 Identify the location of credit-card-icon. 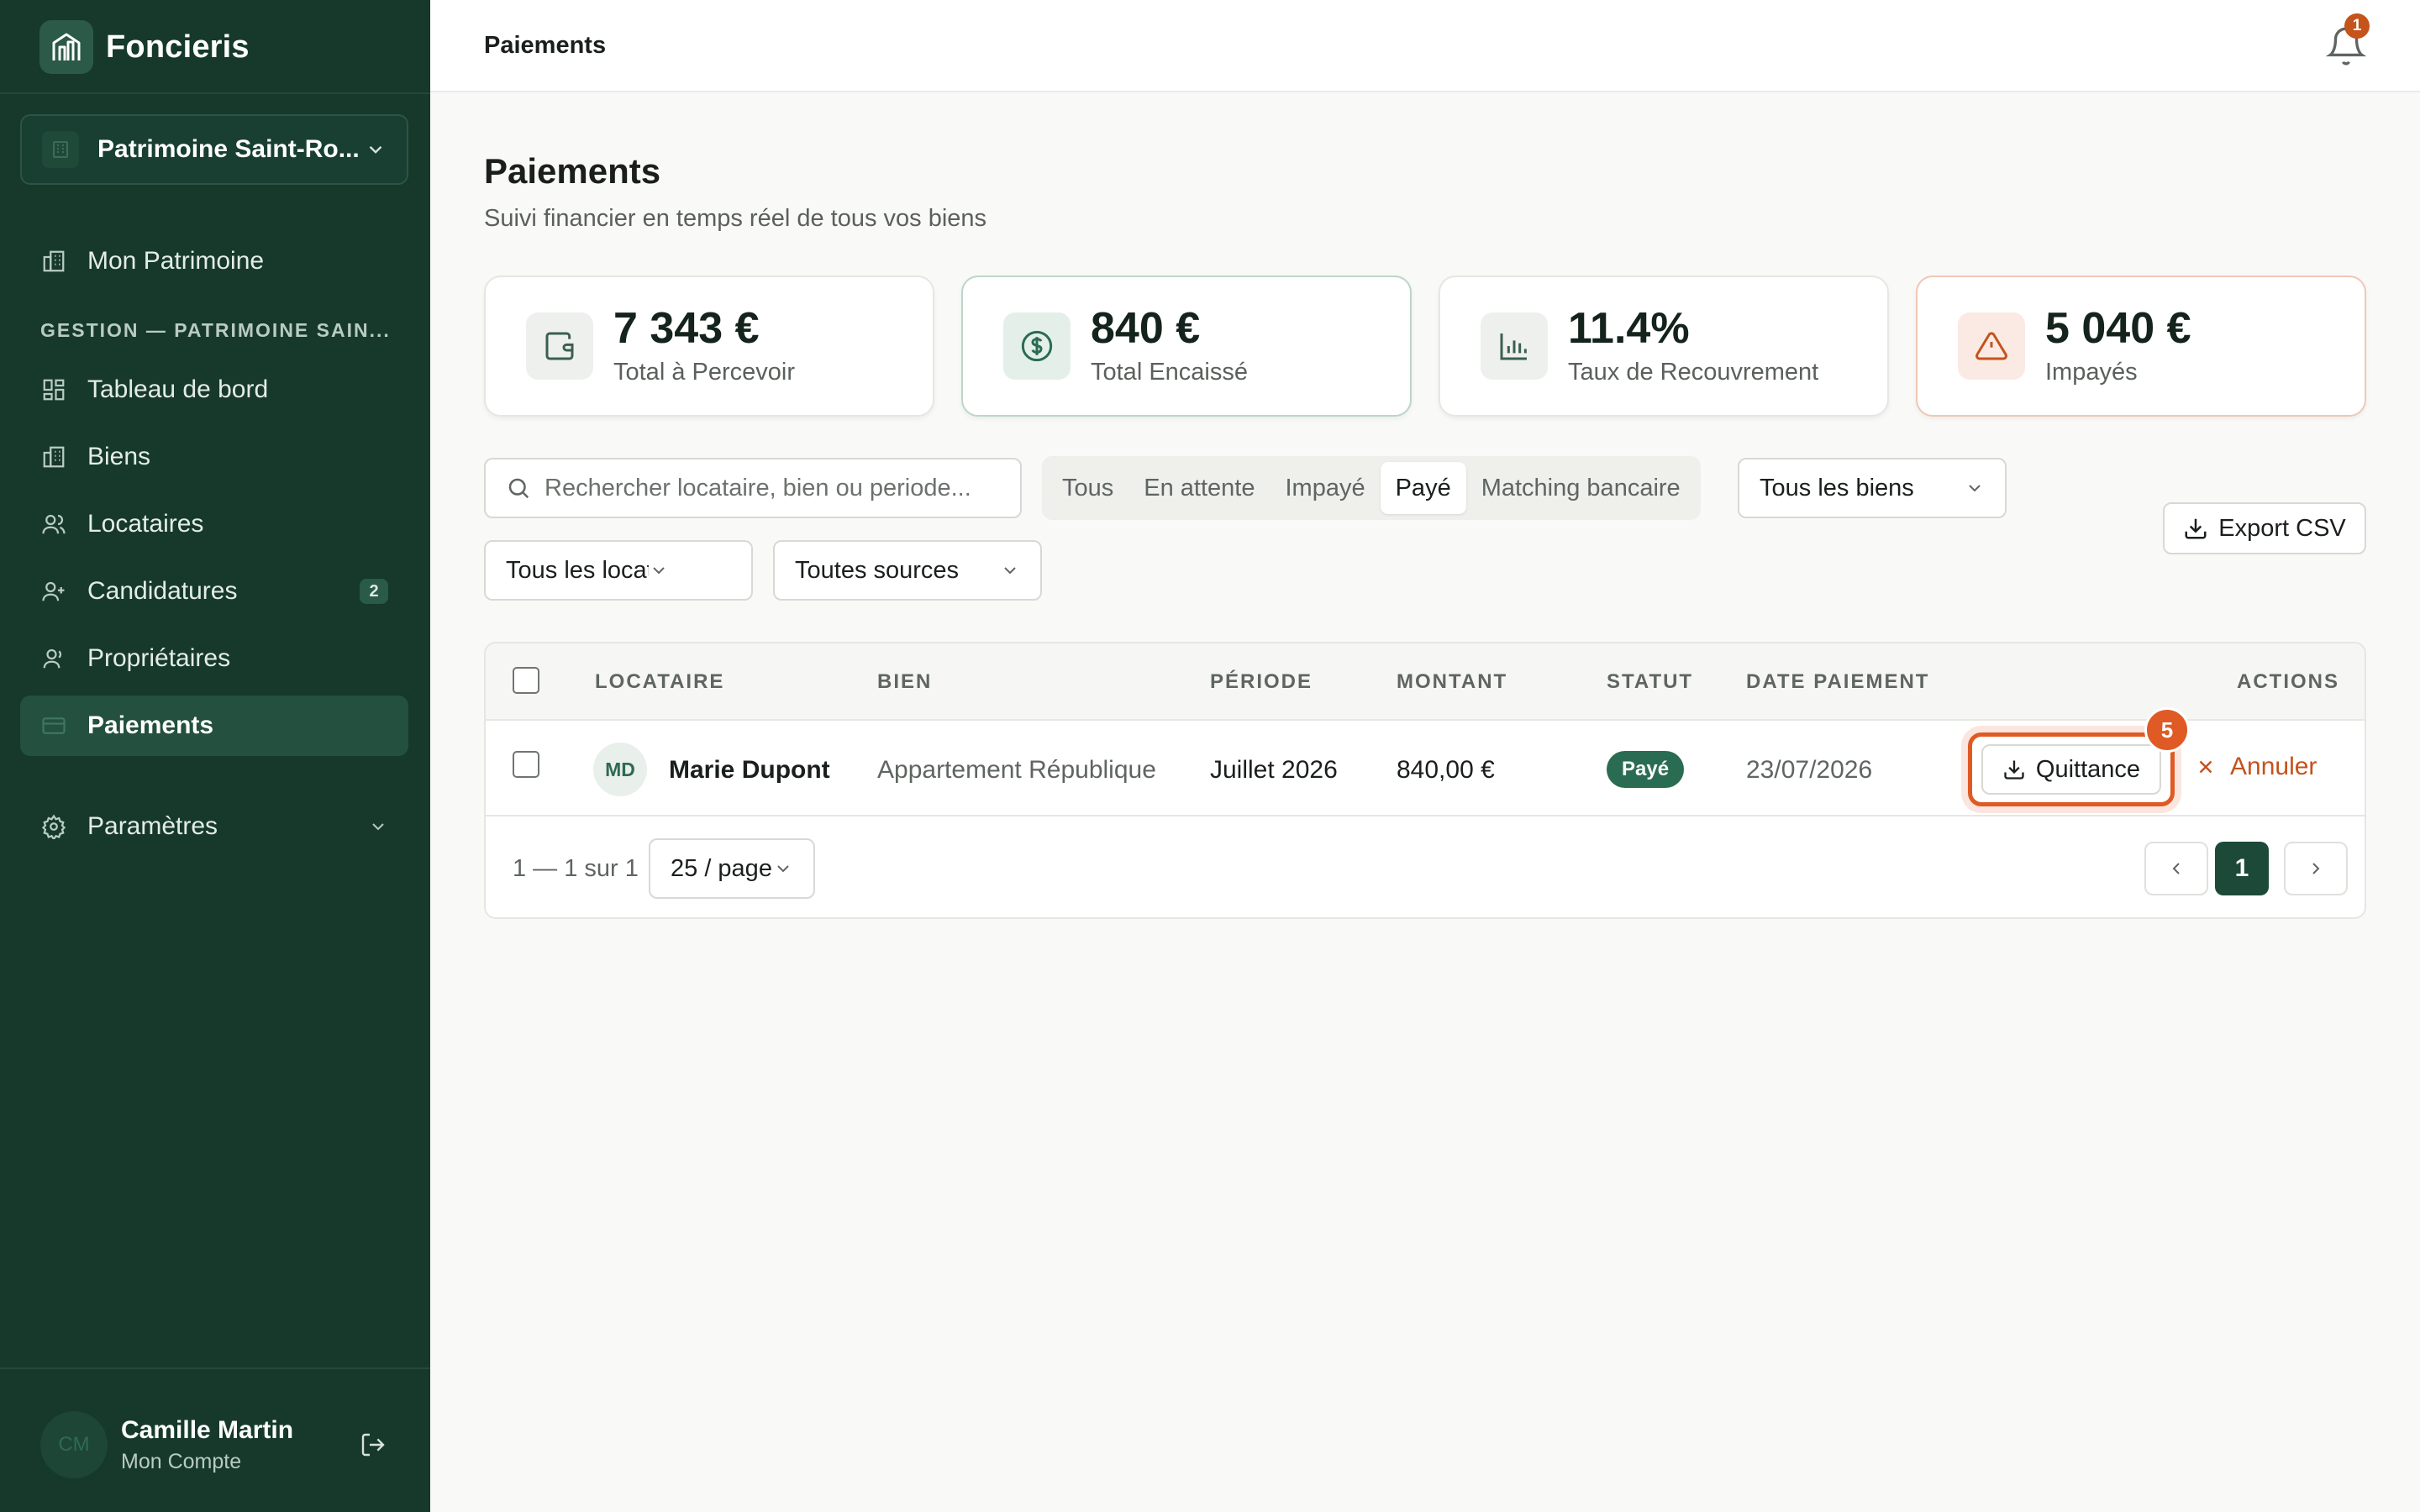
(53, 725).